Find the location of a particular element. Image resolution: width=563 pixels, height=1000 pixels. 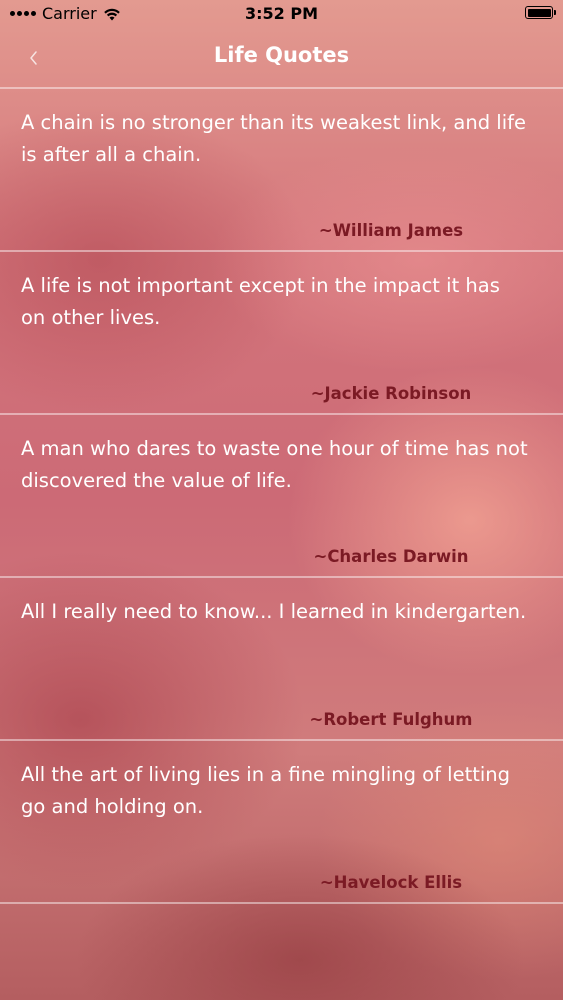

quote-author: ~Jackie Robinson is located at coordinates (391, 393).